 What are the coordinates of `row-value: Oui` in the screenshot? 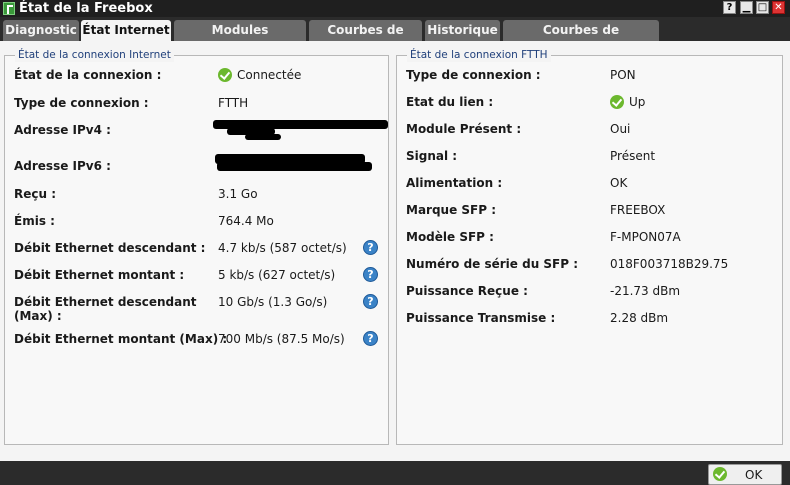 It's located at (620, 129).